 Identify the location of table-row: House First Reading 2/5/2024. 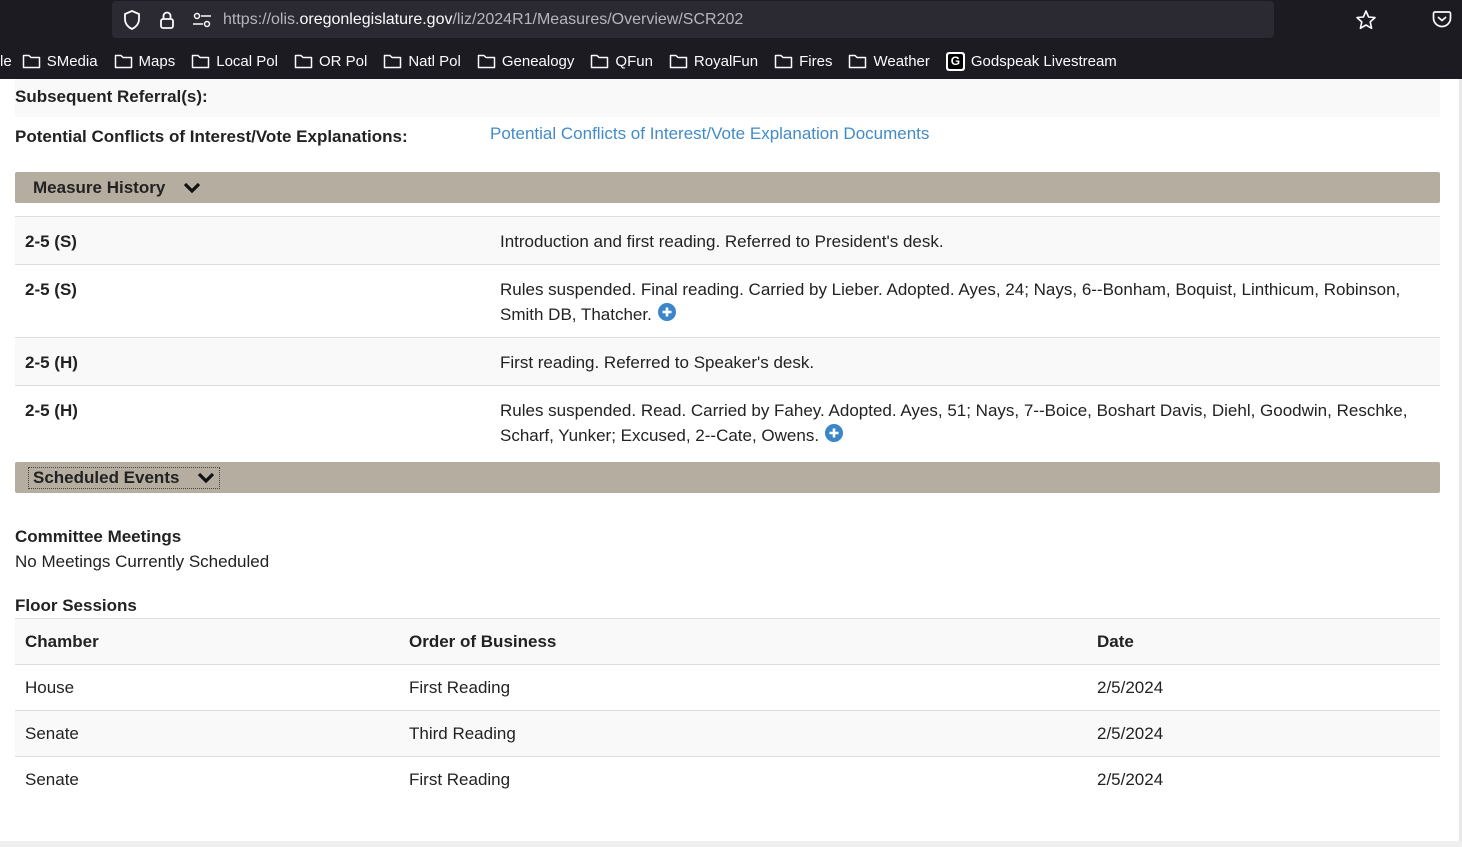
(727, 687).